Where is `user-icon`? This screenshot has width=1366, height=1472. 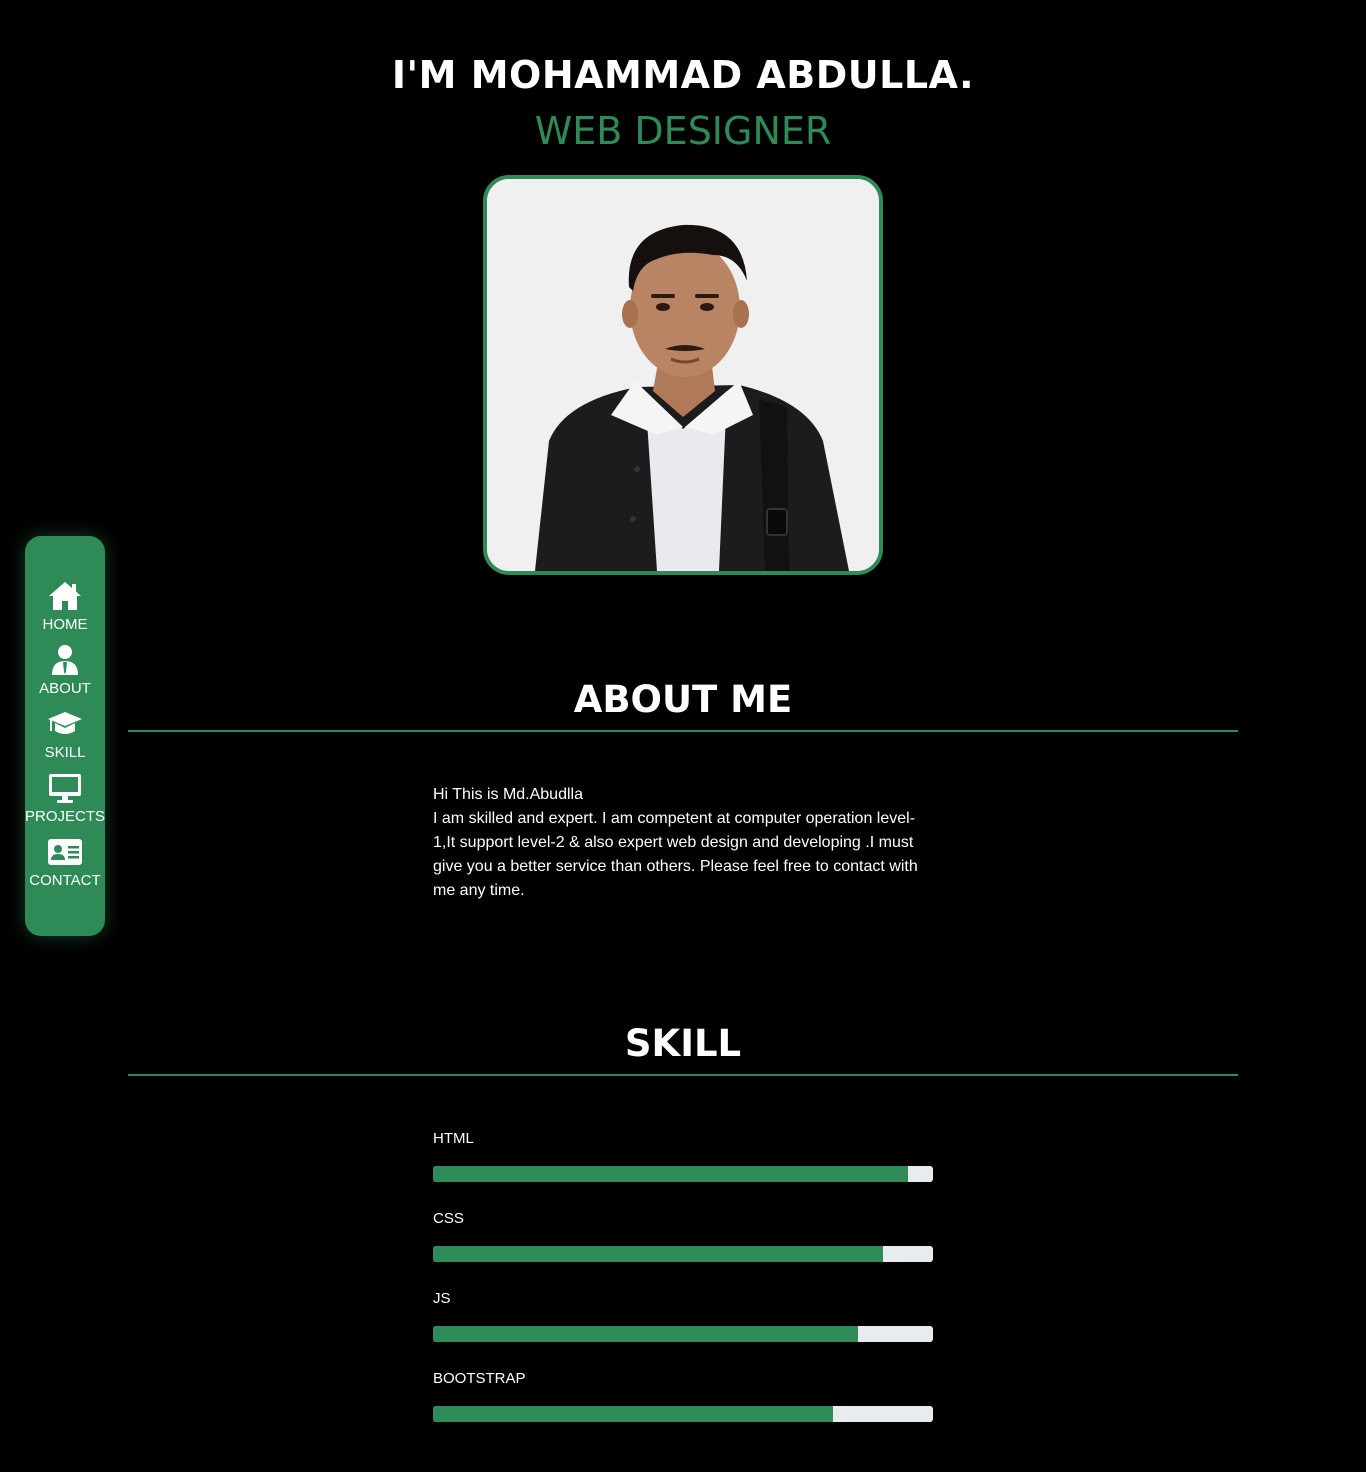 user-icon is located at coordinates (65, 660).